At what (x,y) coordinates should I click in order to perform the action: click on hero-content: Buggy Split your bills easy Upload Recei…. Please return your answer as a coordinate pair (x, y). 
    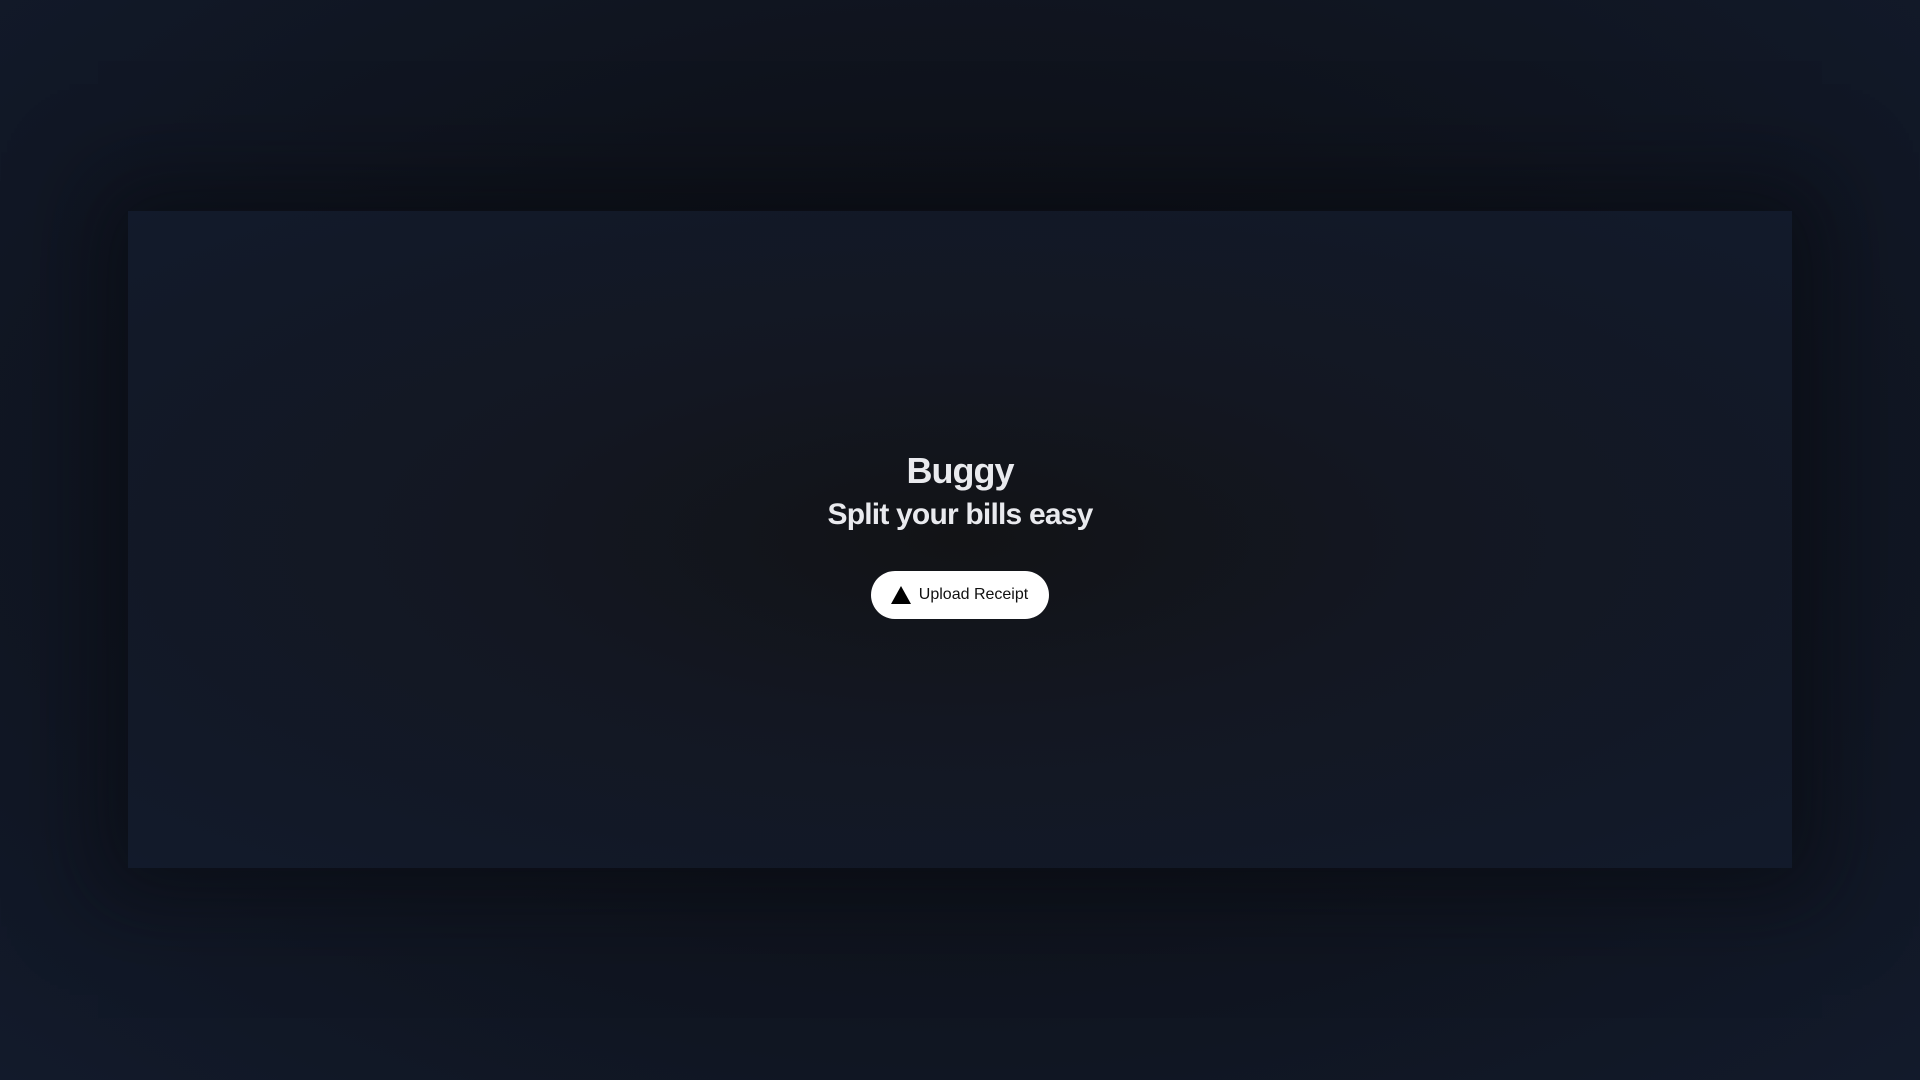
    Looking at the image, I should click on (960, 534).